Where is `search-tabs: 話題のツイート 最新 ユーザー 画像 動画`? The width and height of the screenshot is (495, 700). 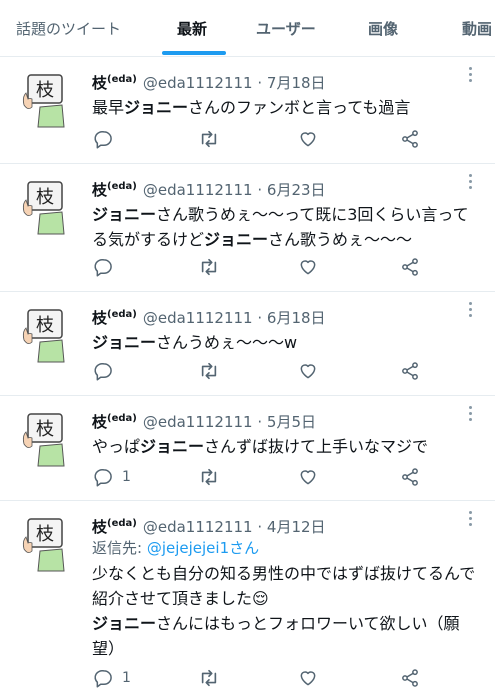 search-tabs: 話題のツイート 最新 ユーザー 画像 動画 is located at coordinates (247, 28).